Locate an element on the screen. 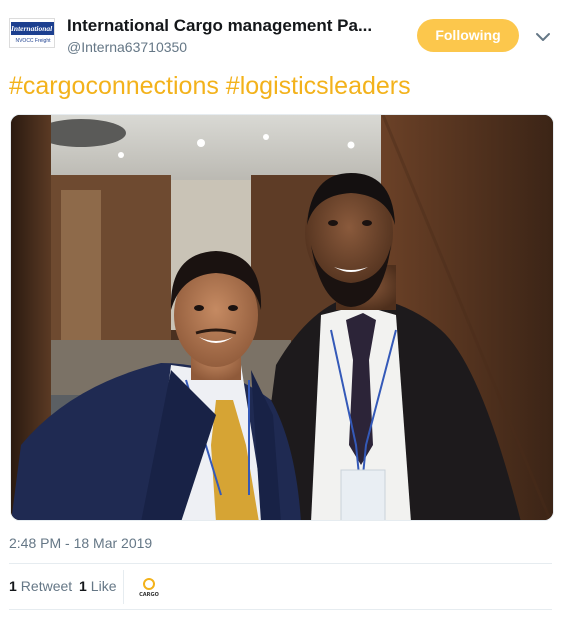 This screenshot has height=617, width=570. likes-stat: 1 Like is located at coordinates (97, 586).